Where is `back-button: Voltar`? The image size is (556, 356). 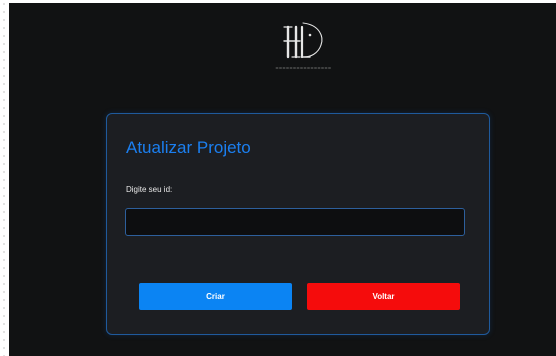
back-button: Voltar is located at coordinates (383, 296).